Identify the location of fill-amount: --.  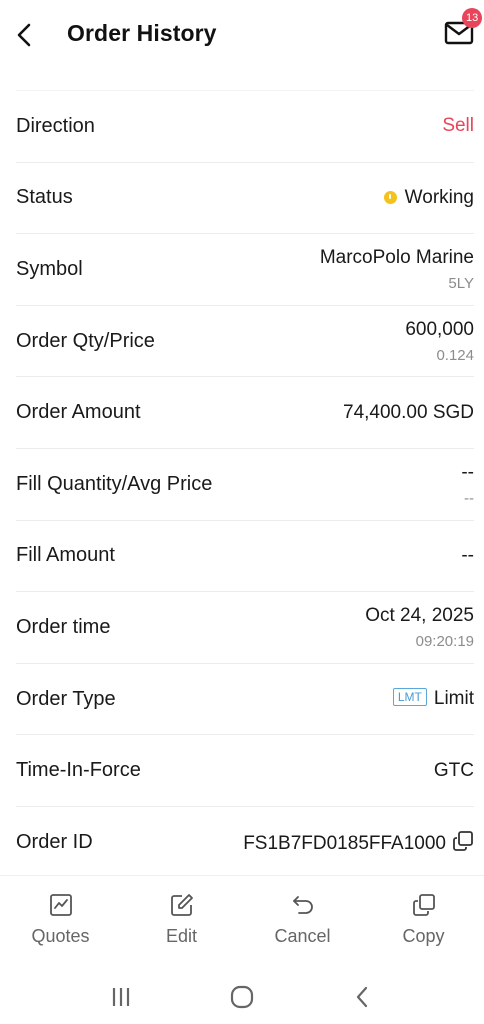
(467, 555).